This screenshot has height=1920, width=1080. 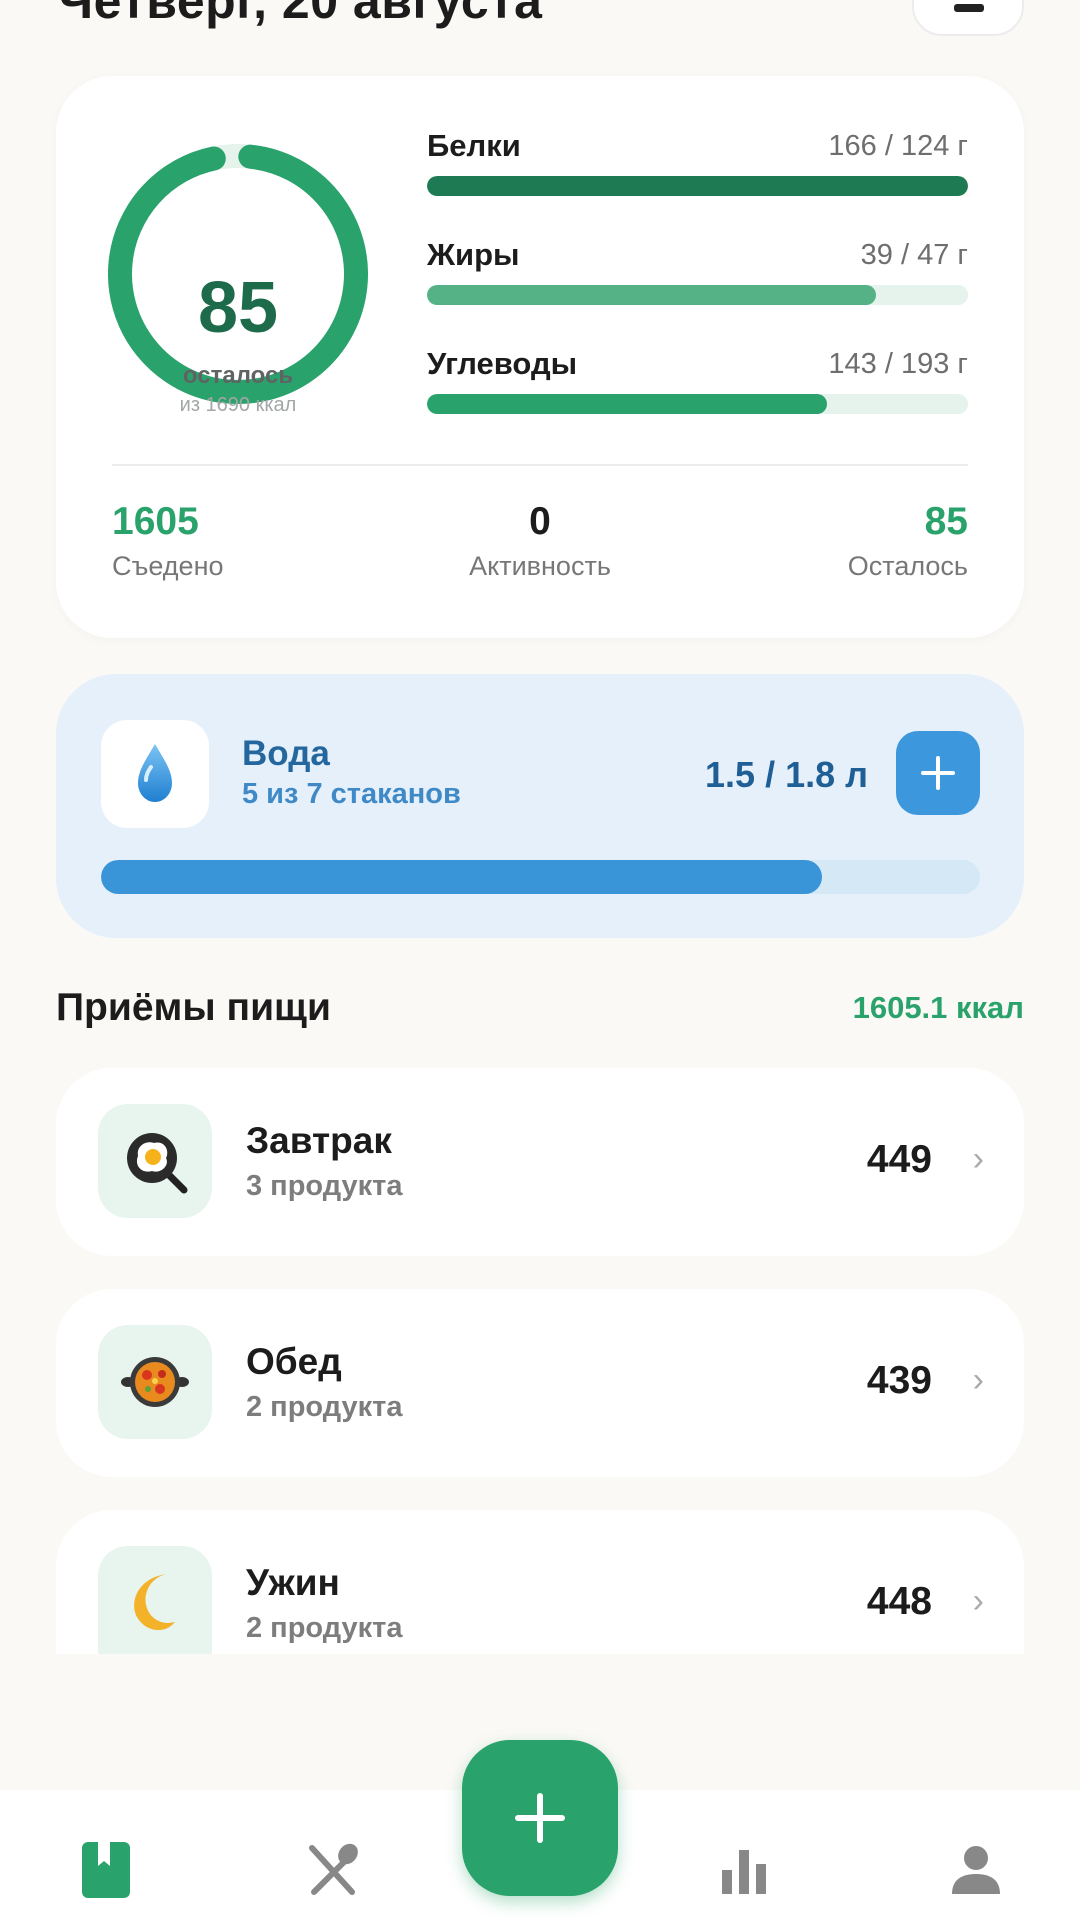 I want to click on stat-eaten-value: 1605, so click(x=155, y=521).